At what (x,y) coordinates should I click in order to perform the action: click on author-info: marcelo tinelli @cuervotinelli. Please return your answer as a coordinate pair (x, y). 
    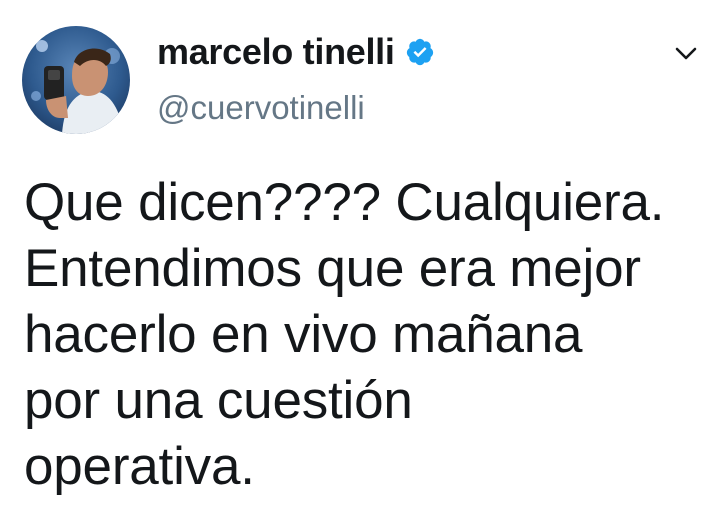
    Looking at the image, I should click on (296, 79).